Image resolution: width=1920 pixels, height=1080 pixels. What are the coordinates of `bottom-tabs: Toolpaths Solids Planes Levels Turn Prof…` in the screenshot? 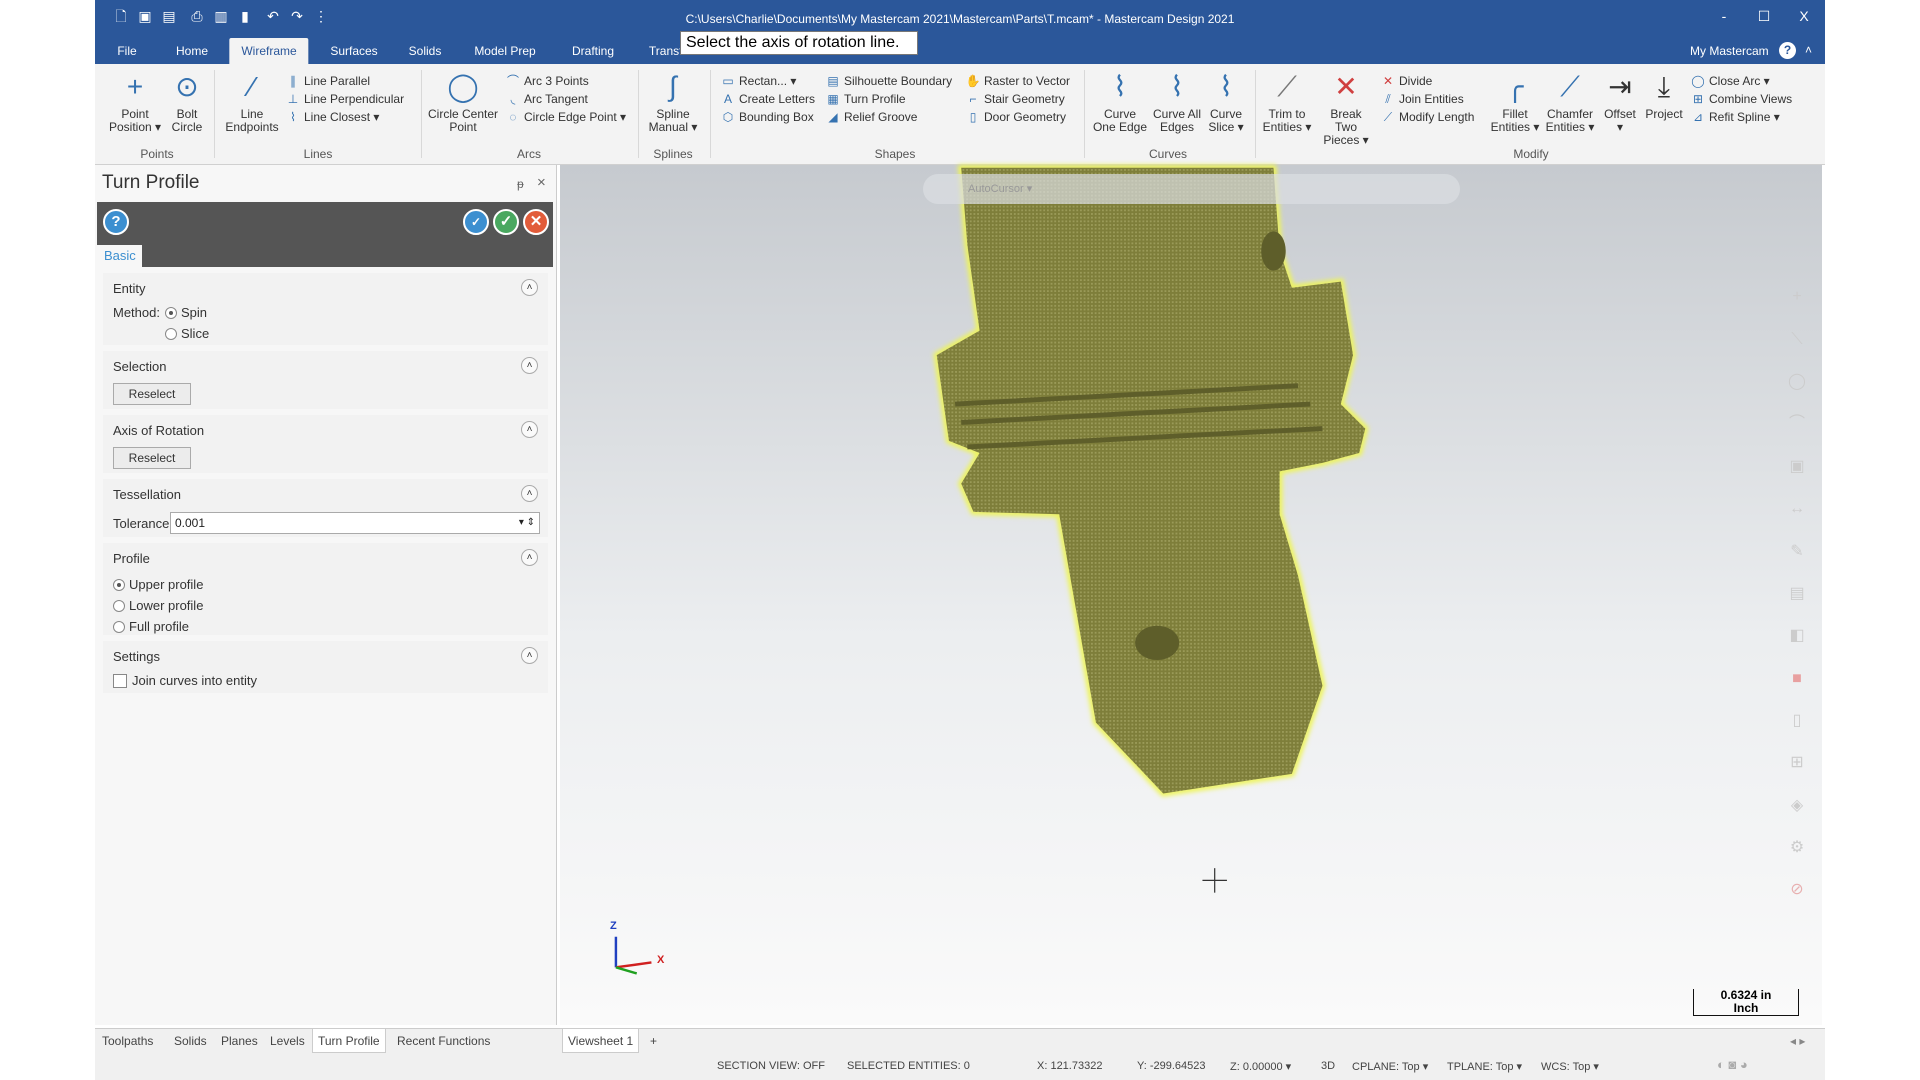 It's located at (960, 1040).